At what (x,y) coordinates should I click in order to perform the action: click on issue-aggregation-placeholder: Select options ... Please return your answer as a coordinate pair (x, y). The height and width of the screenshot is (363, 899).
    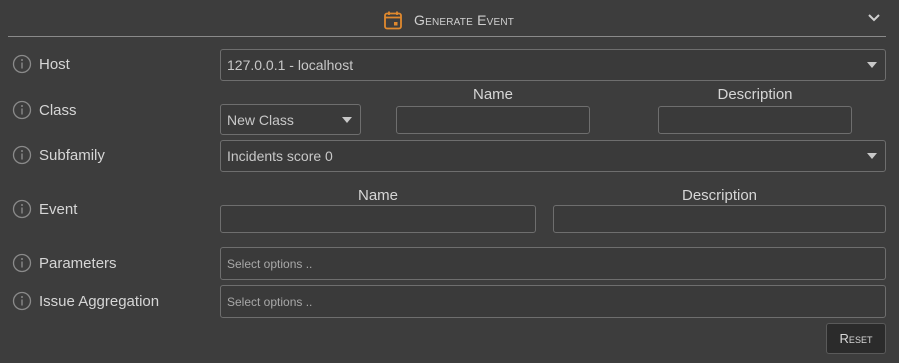
    Looking at the image, I should click on (270, 301).